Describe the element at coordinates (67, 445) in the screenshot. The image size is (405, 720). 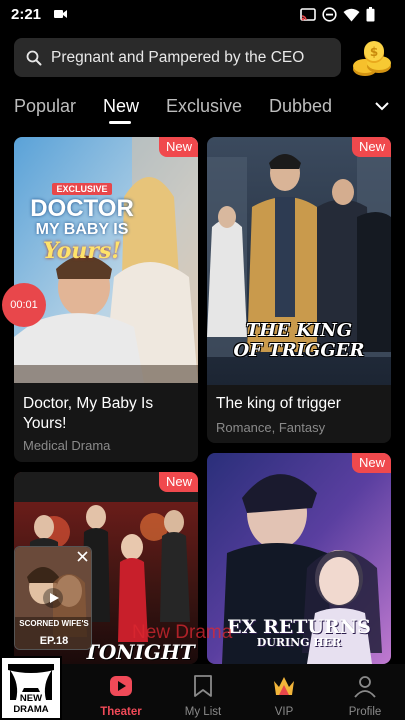
I see `card-genre: Medical Drama` at that location.